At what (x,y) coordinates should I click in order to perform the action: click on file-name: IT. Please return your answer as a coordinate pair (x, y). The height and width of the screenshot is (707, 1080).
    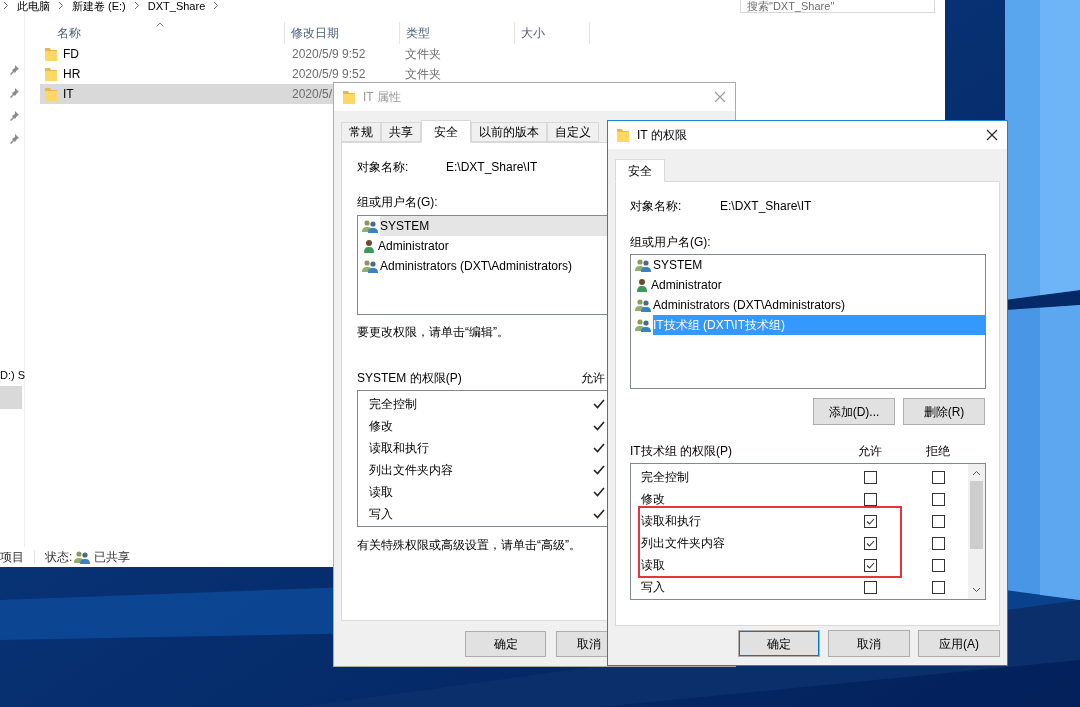
    Looking at the image, I should click on (68, 94).